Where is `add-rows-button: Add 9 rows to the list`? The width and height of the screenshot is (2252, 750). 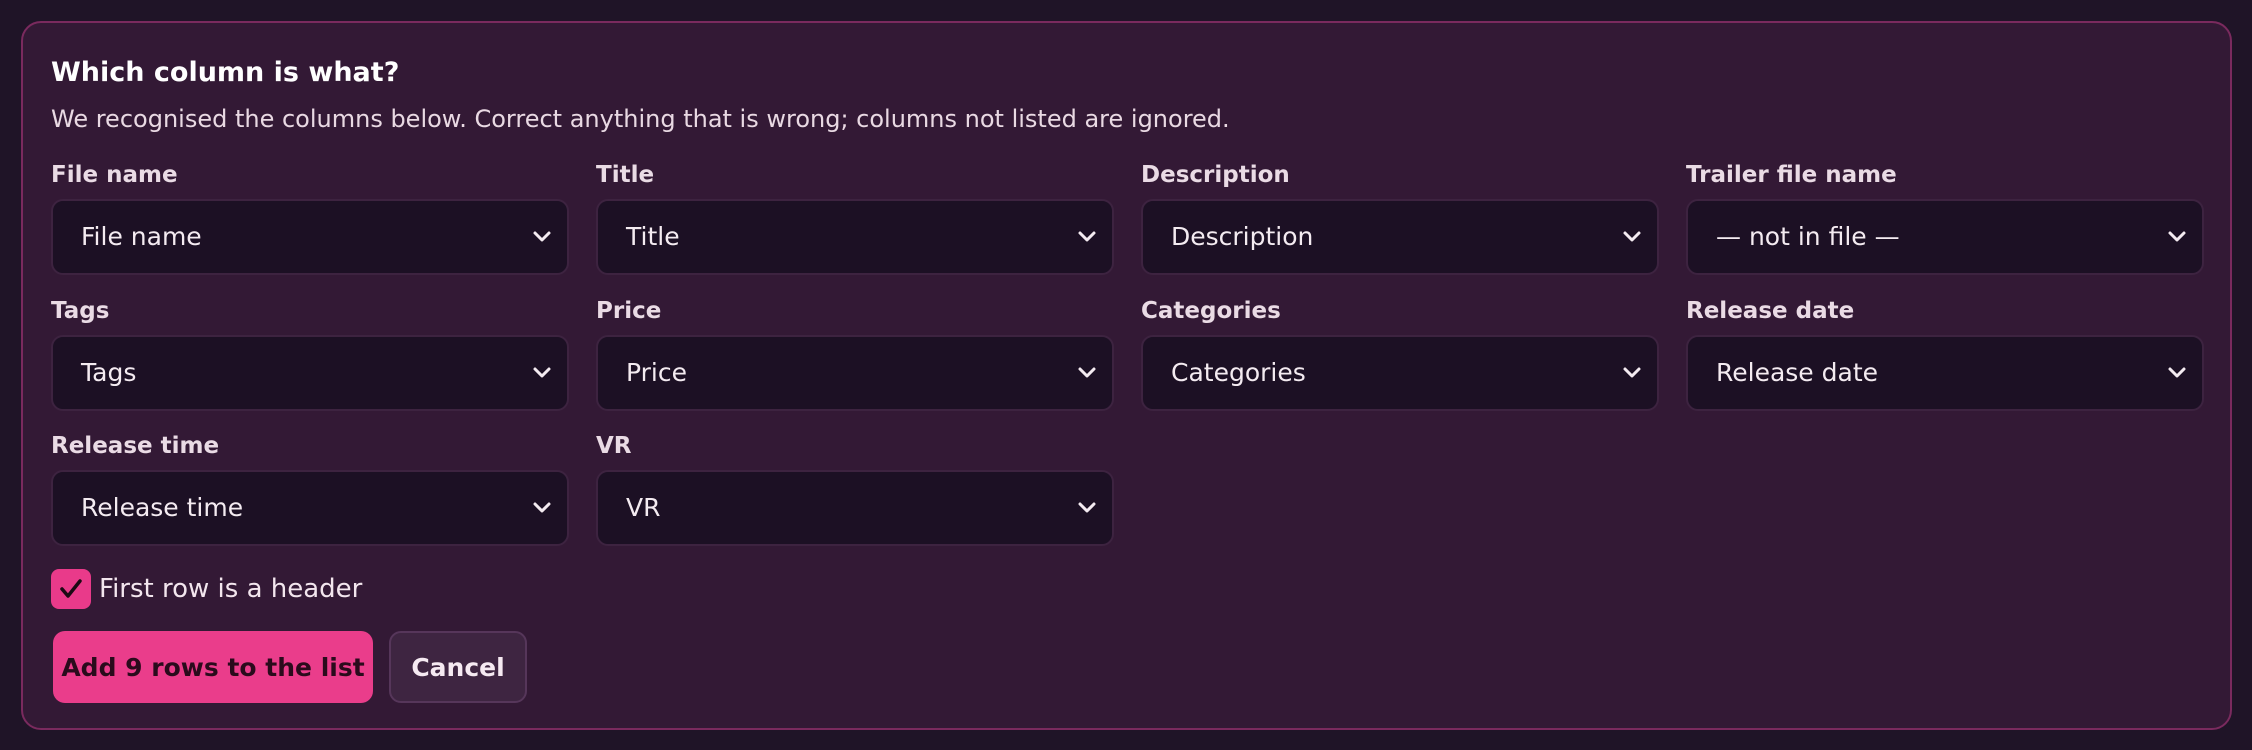 add-rows-button: Add 9 rows to the list is located at coordinates (213, 667).